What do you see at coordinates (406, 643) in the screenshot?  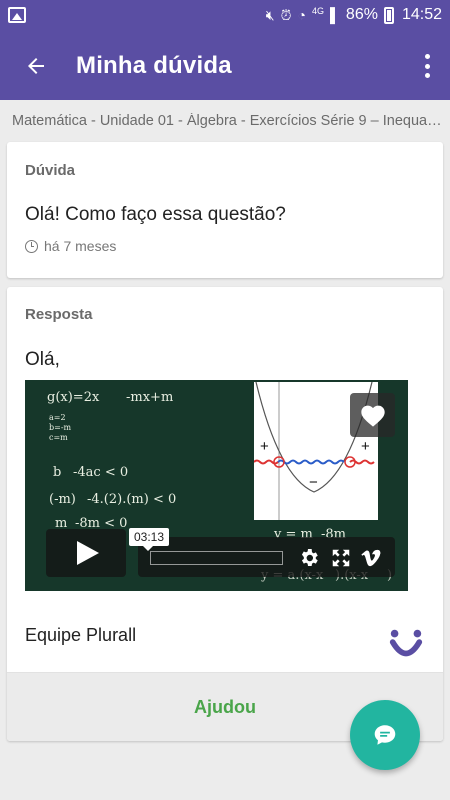 I see `plurall-logo-icon` at bounding box center [406, 643].